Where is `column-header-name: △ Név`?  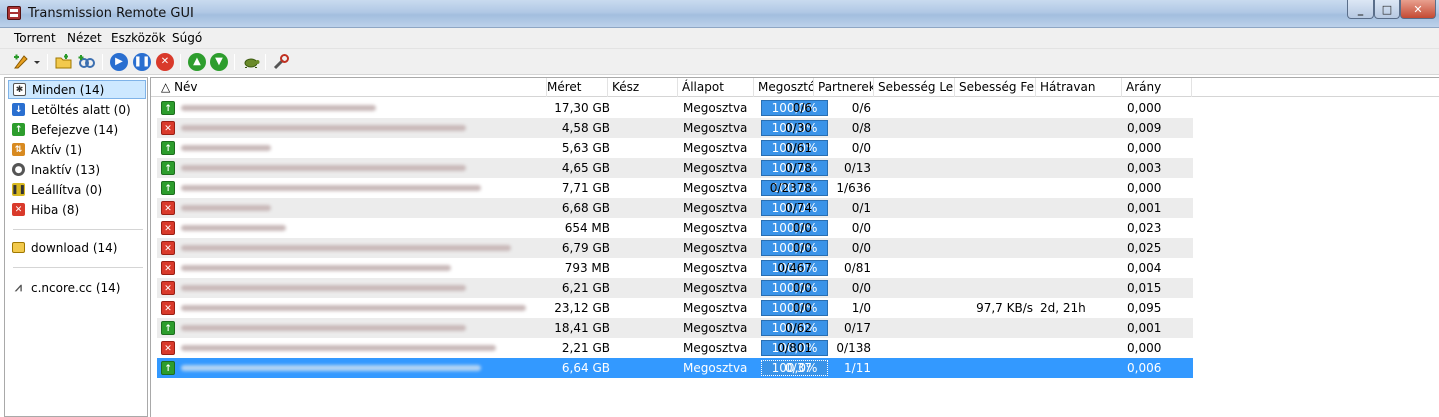
column-header-name: △ Név is located at coordinates (352, 87).